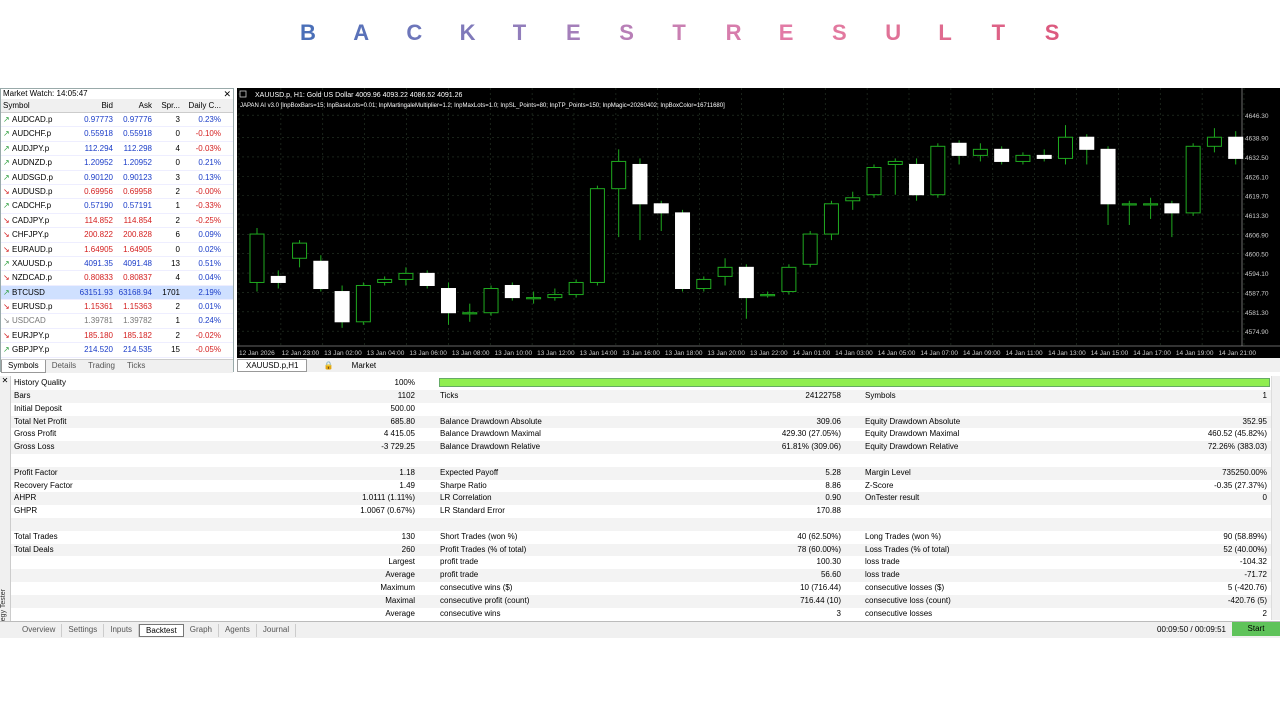 This screenshot has height=720, width=1280. Describe the element at coordinates (1195, 353) in the screenshot. I see `time-tick-label: 14 Jan 19:00` at that location.